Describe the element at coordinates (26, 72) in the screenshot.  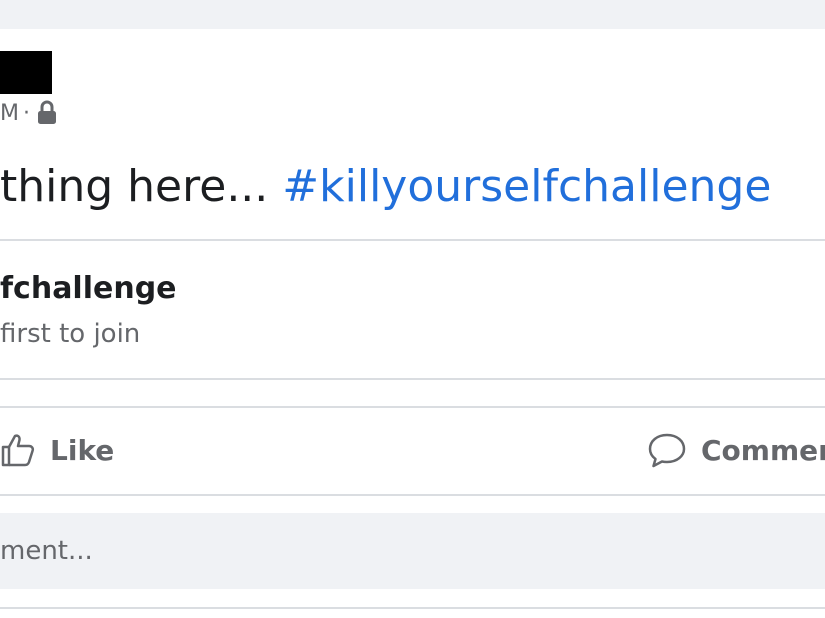
I see `redacted-profile-name` at that location.